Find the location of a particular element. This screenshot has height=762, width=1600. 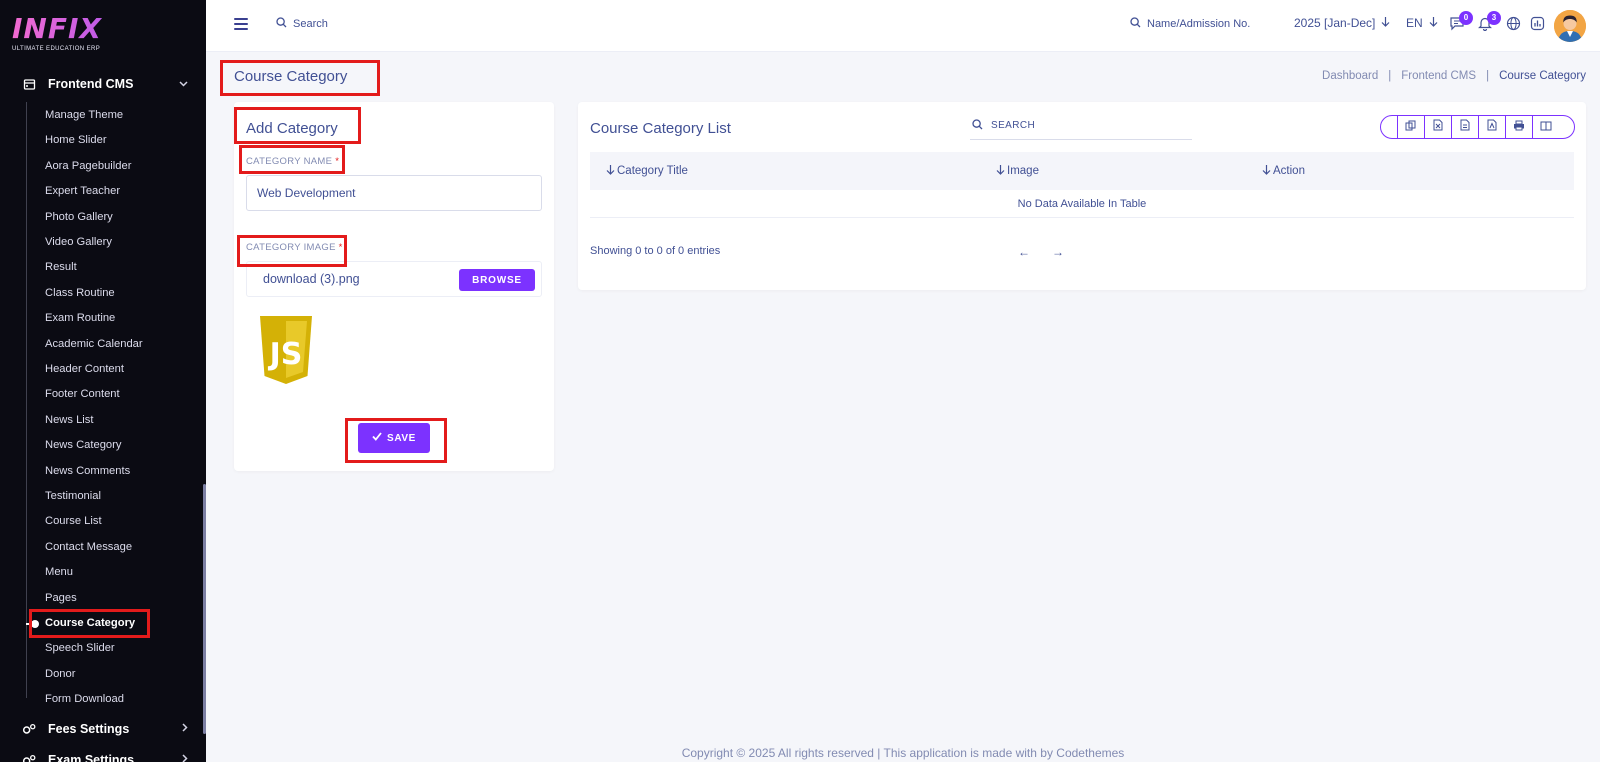

top-search-label: Search is located at coordinates (310, 24).